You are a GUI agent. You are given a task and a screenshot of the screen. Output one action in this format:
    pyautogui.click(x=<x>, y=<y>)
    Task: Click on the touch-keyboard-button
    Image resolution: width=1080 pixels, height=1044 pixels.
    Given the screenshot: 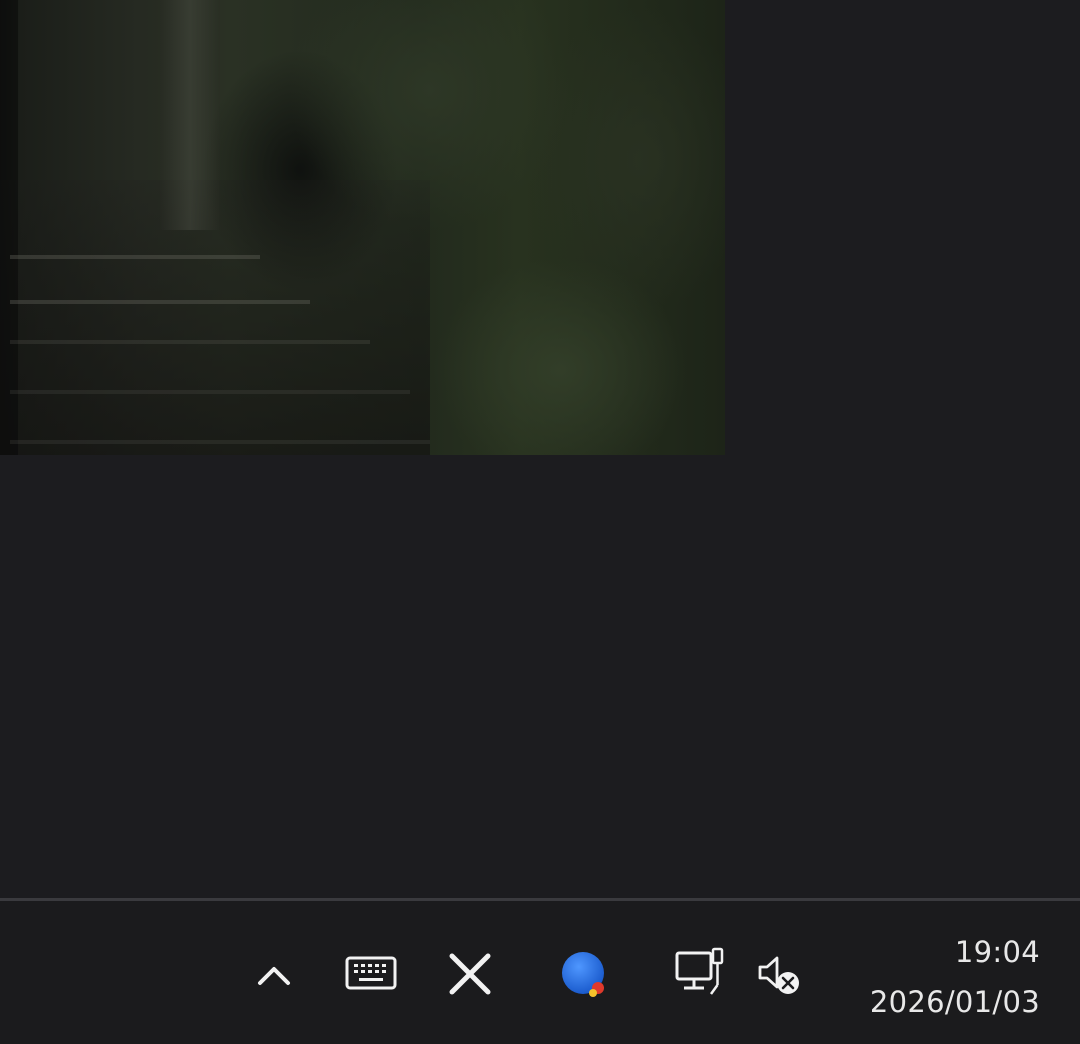 What is the action you would take?
    pyautogui.click(x=371, y=973)
    